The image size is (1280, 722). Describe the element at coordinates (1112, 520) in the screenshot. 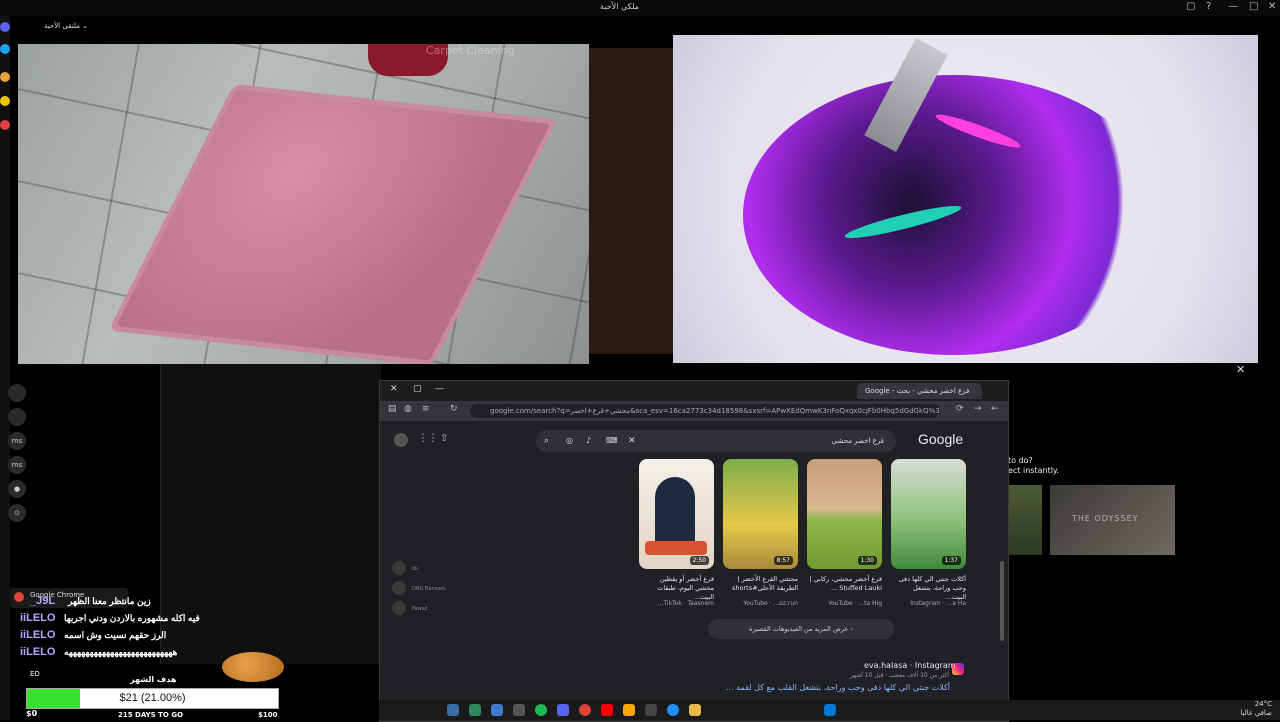

I see `odyssey-thumbnail: THE ODYSSEY` at that location.